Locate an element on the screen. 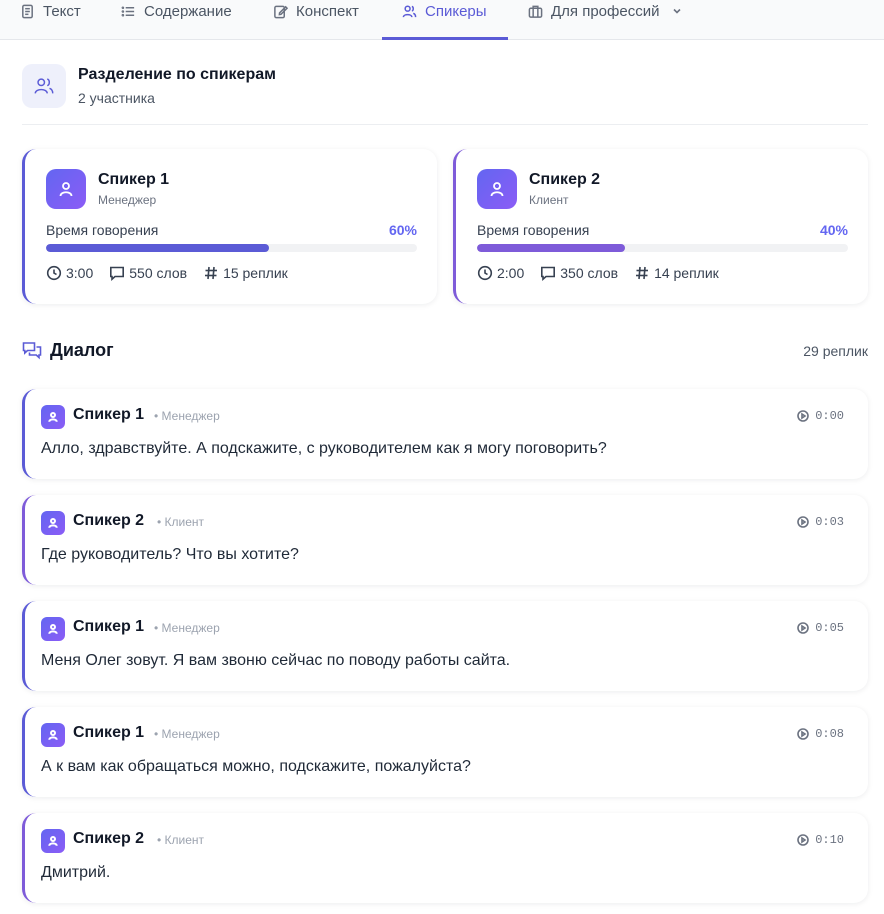 The image size is (884, 914). talk-time-percent: 60% is located at coordinates (402, 230).